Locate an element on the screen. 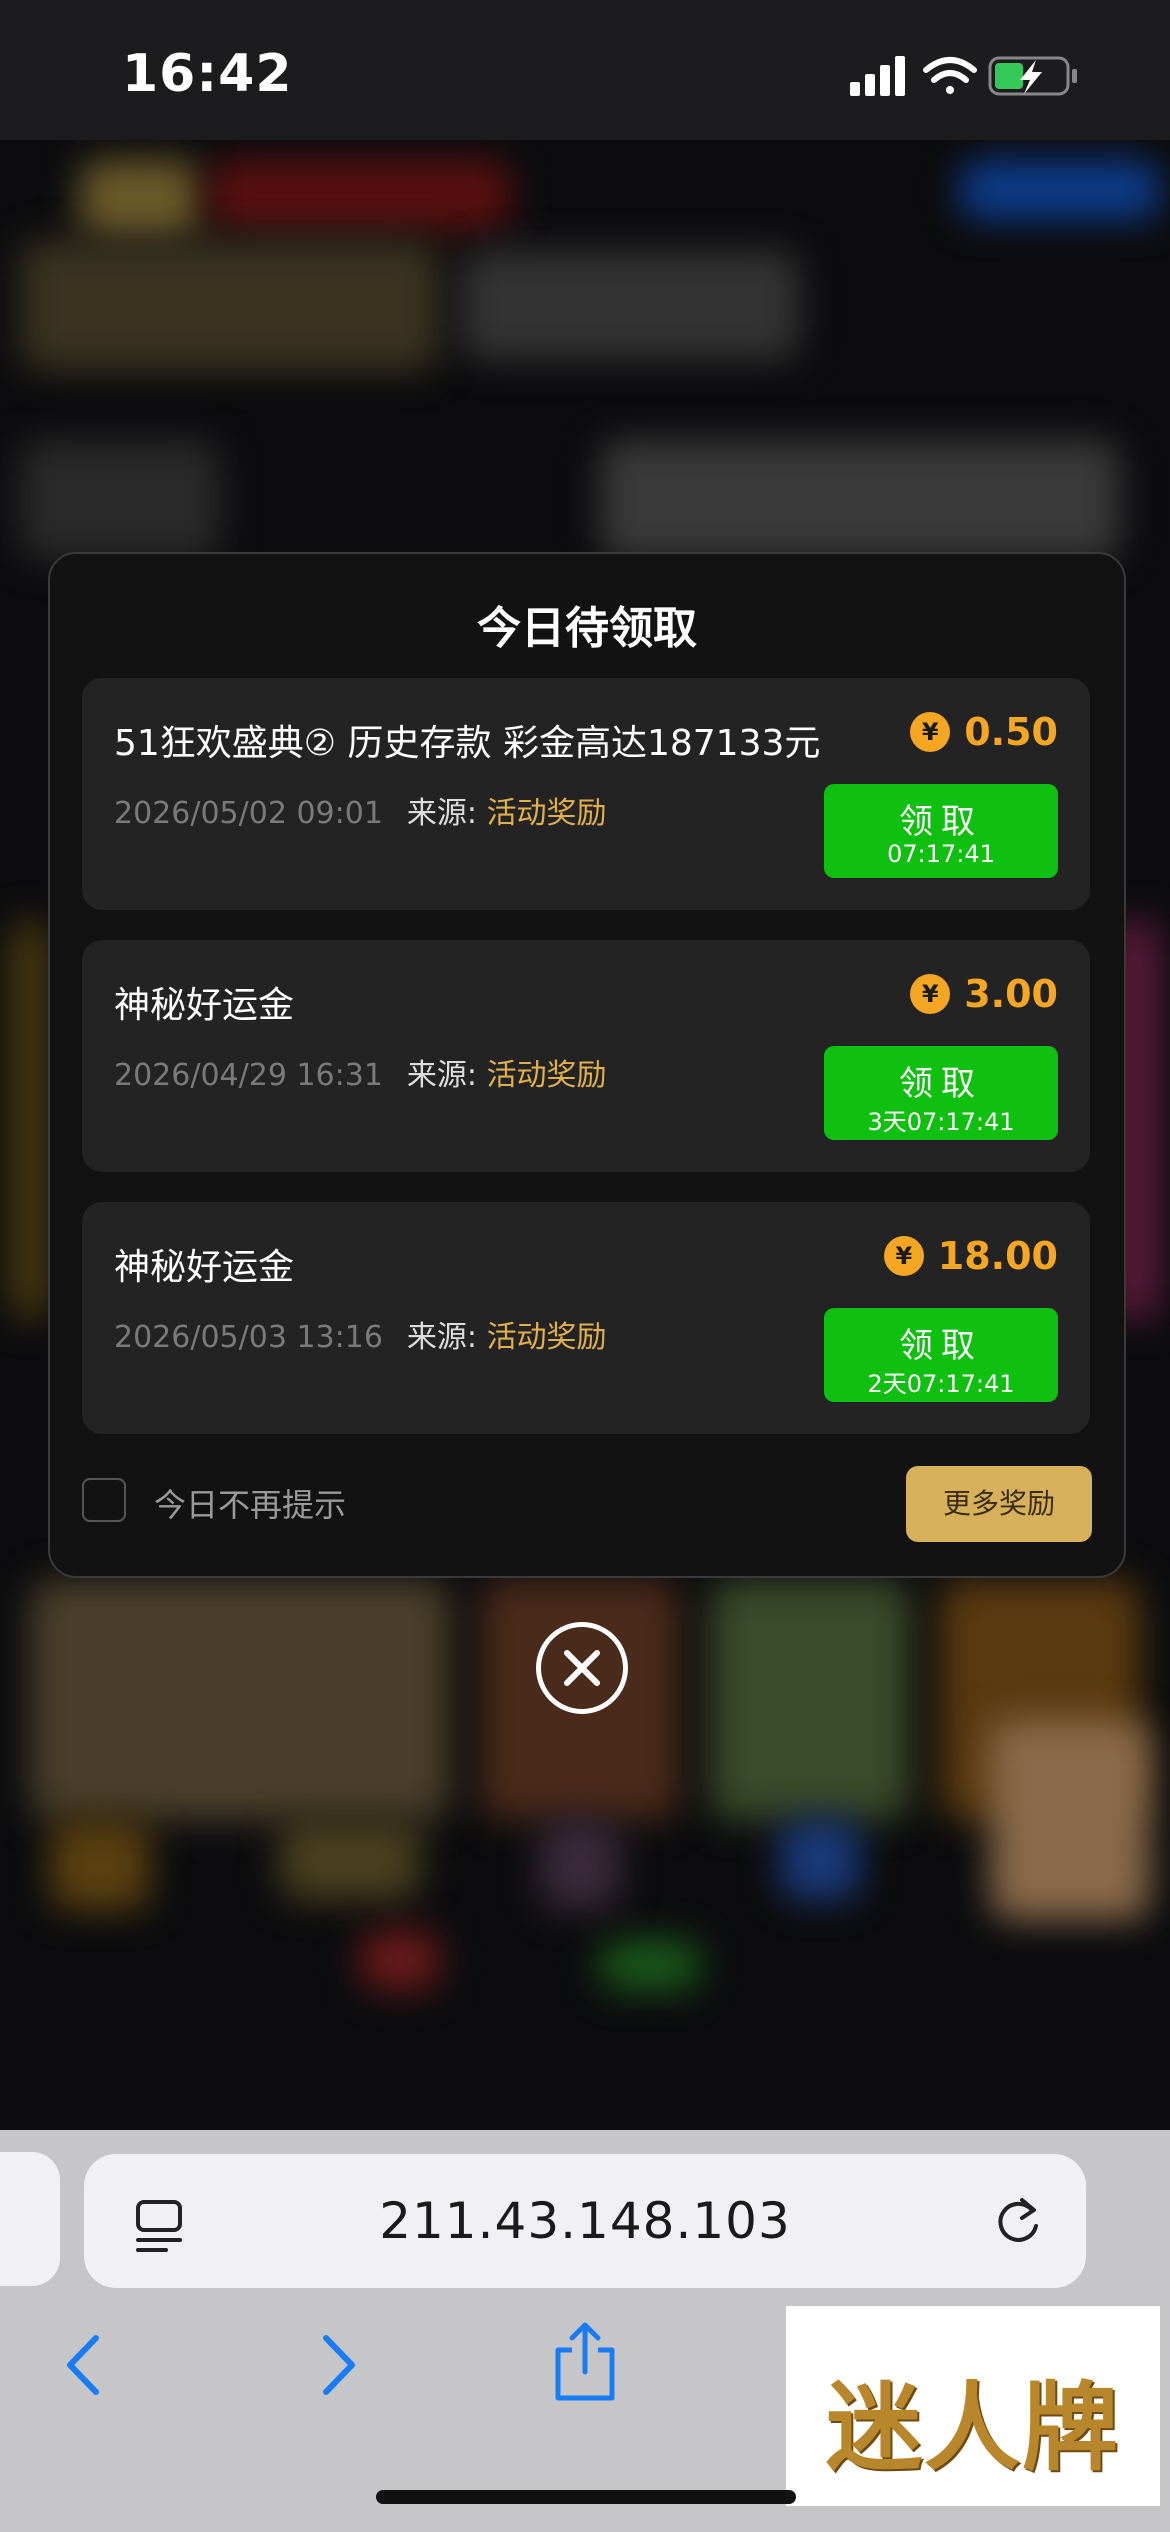 This screenshot has width=1170, height=2532. home-indicator is located at coordinates (586, 2497).